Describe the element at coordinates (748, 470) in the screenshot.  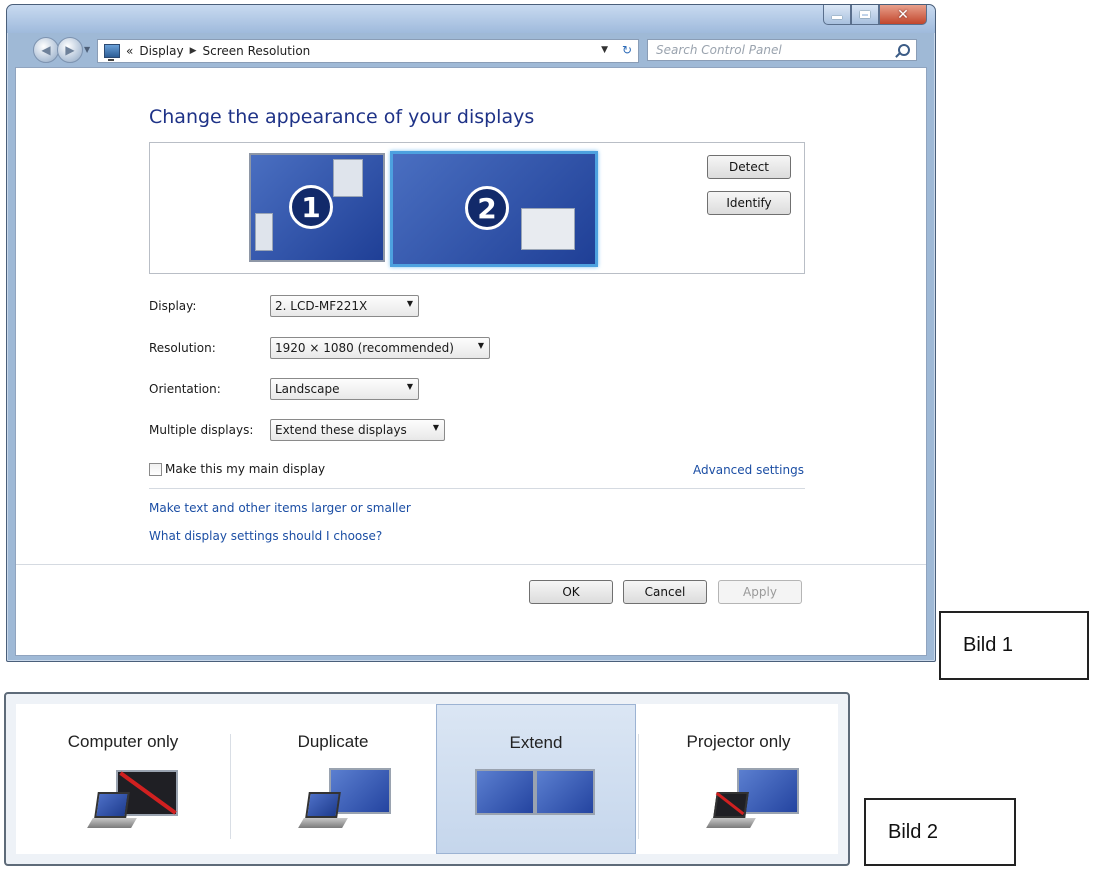
I see `advanced-settings-link: Advanced settings` at that location.